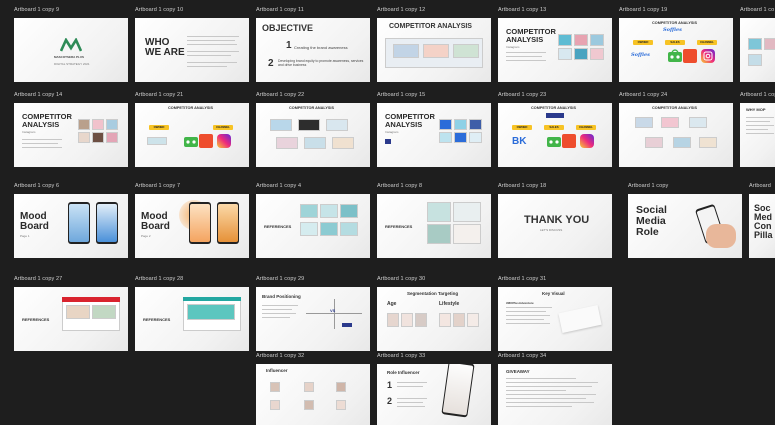  Describe the element at coordinates (403, 372) in the screenshot. I see `role-influencer-title: Role Influencer` at that location.